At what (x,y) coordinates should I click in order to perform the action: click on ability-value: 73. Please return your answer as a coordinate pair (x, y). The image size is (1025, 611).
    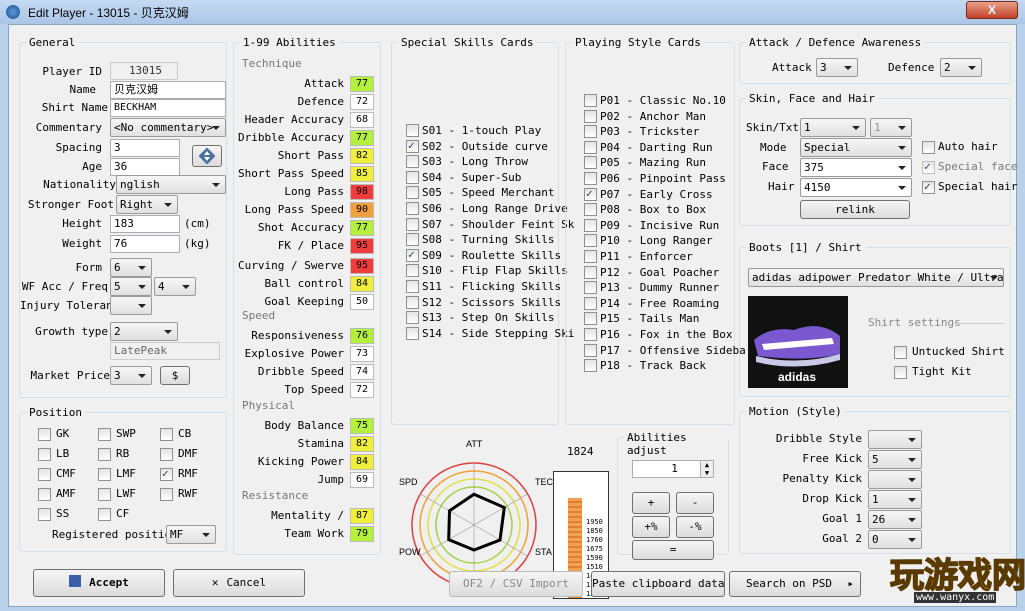
    Looking at the image, I should click on (362, 354).